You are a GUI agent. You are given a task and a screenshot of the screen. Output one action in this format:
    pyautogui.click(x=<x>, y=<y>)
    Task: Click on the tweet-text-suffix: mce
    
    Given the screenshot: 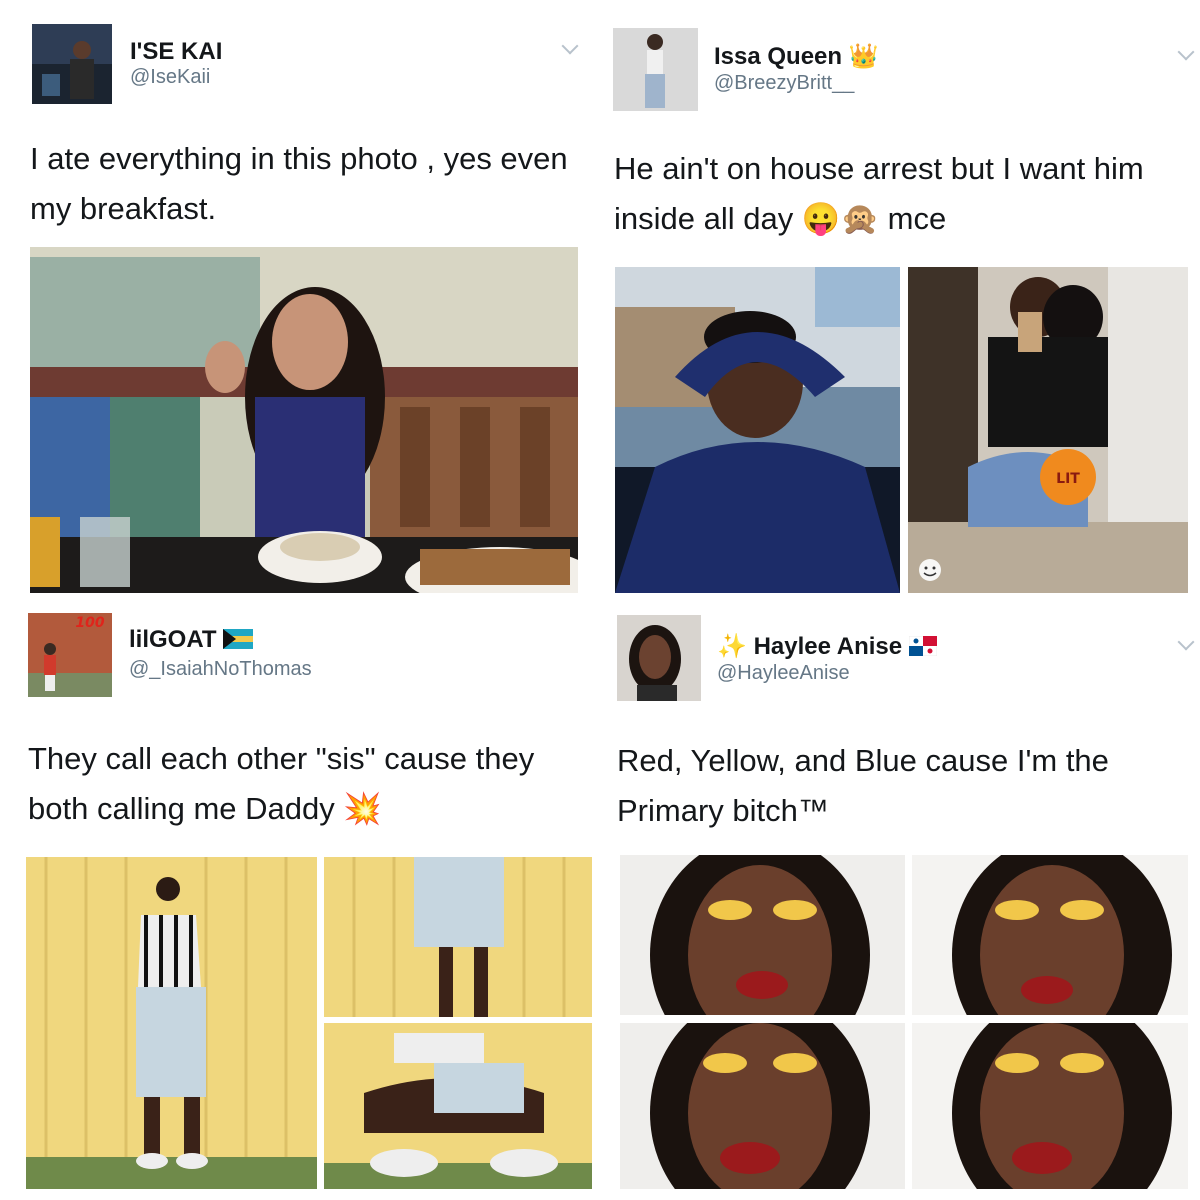 What is the action you would take?
    pyautogui.click(x=917, y=218)
    